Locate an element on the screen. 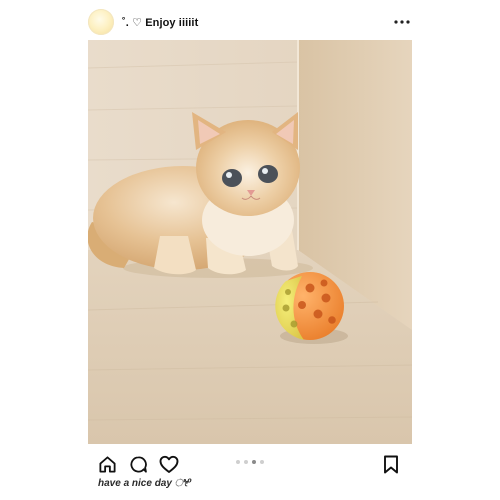 The height and width of the screenshot is (500, 500). comment-icon is located at coordinates (138, 464).